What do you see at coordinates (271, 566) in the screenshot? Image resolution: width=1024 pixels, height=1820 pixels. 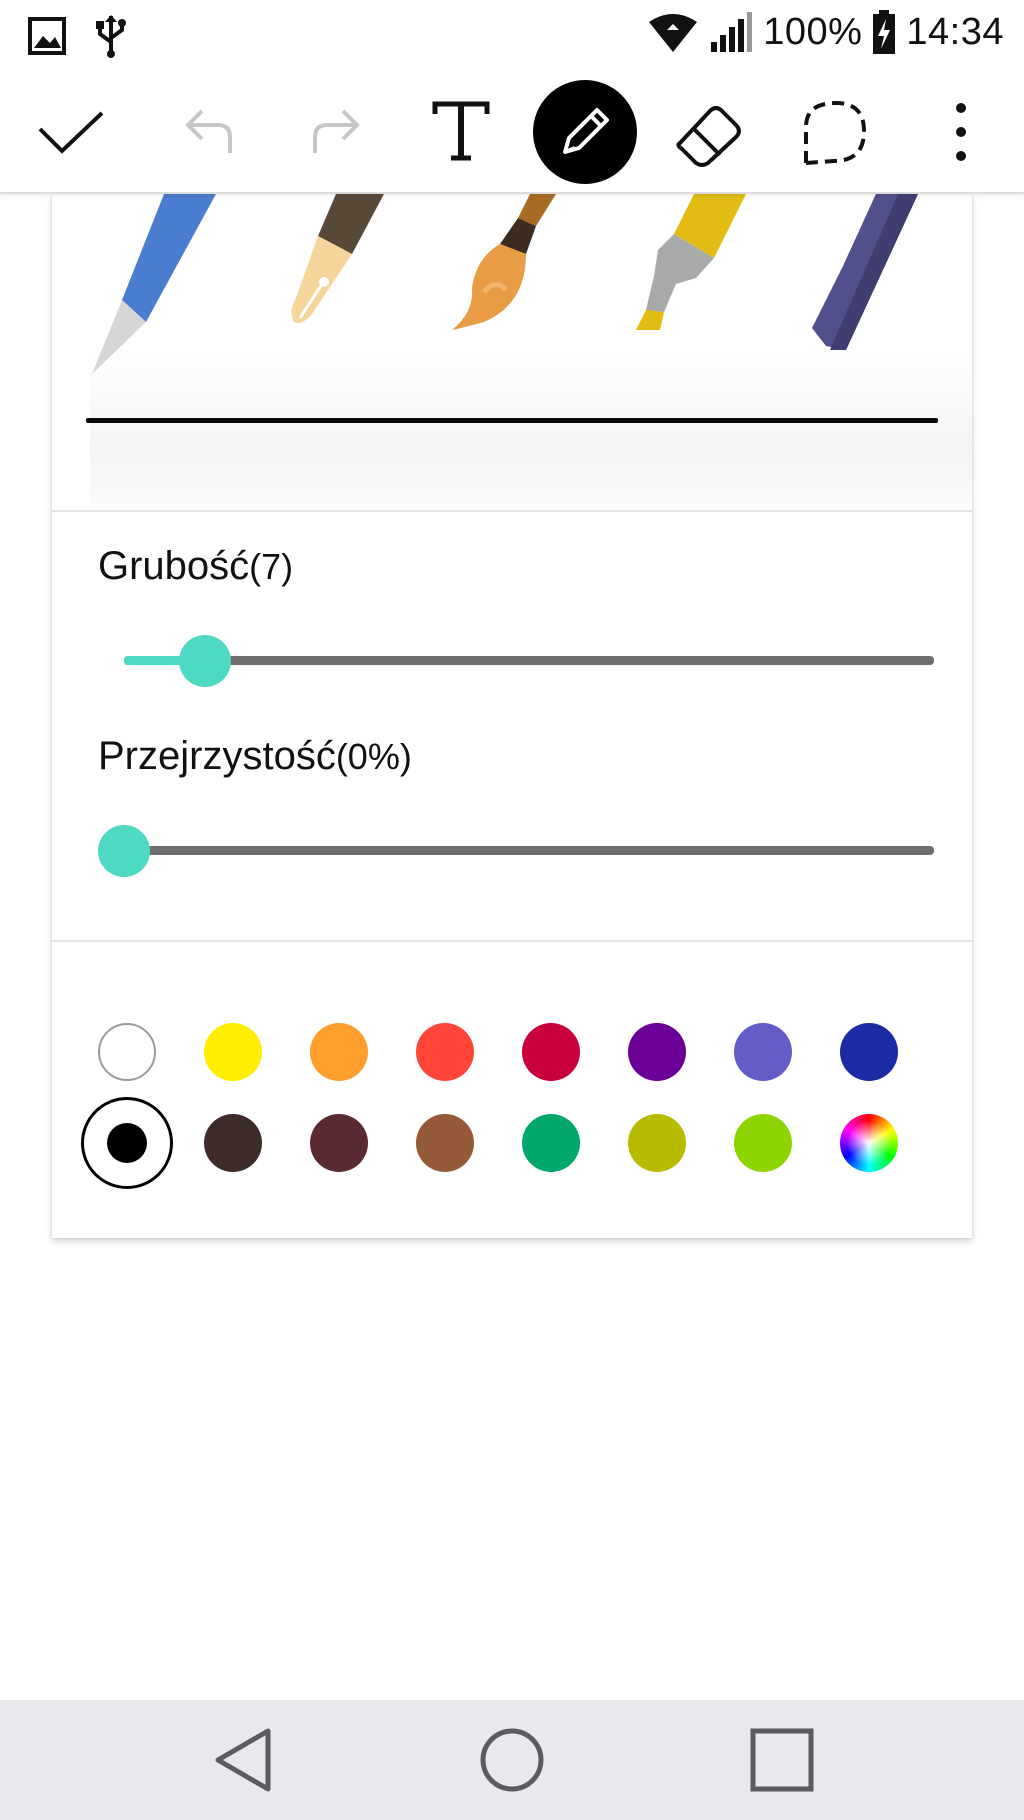 I see `thickness-value: (7)` at bounding box center [271, 566].